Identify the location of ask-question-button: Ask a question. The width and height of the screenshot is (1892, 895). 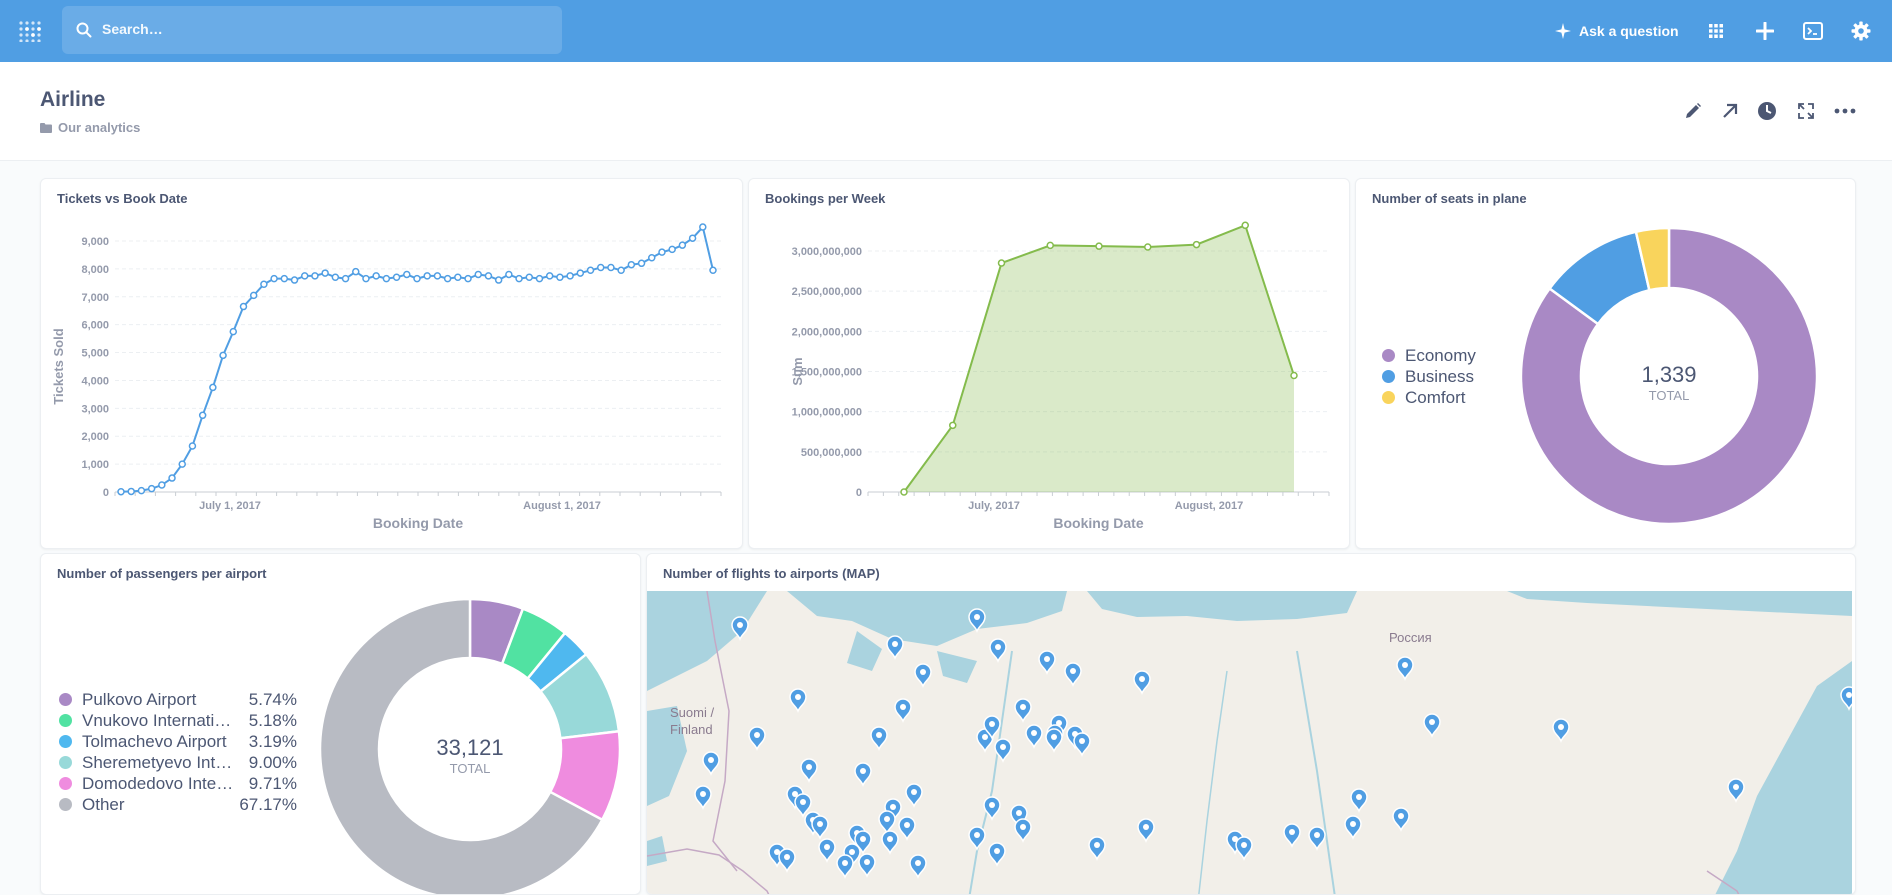
(1617, 31).